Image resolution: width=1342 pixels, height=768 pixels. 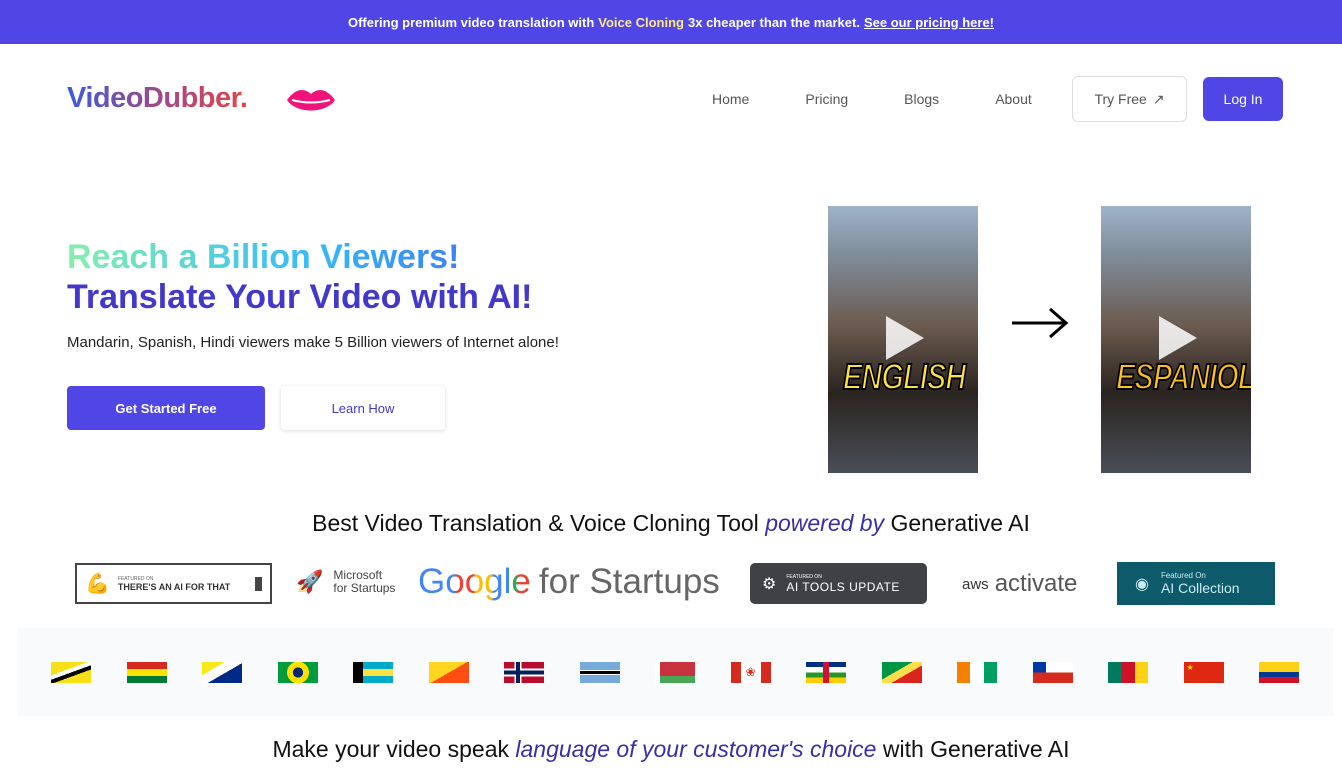 I want to click on nav-home: Home, so click(x=730, y=99).